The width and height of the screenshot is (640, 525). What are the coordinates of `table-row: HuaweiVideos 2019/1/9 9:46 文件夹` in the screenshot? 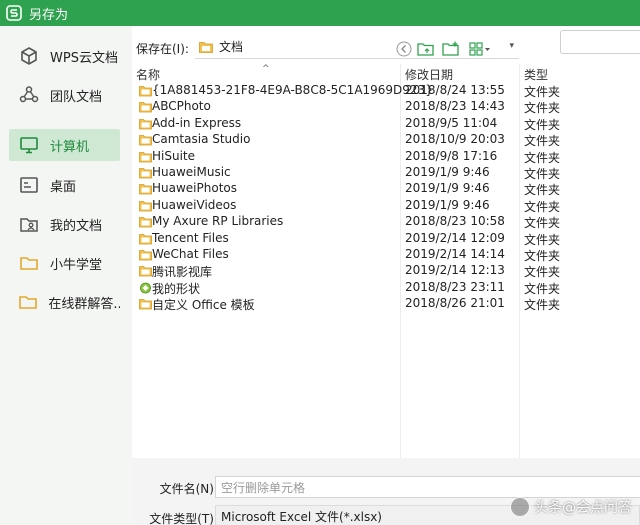 It's located at (386, 206).